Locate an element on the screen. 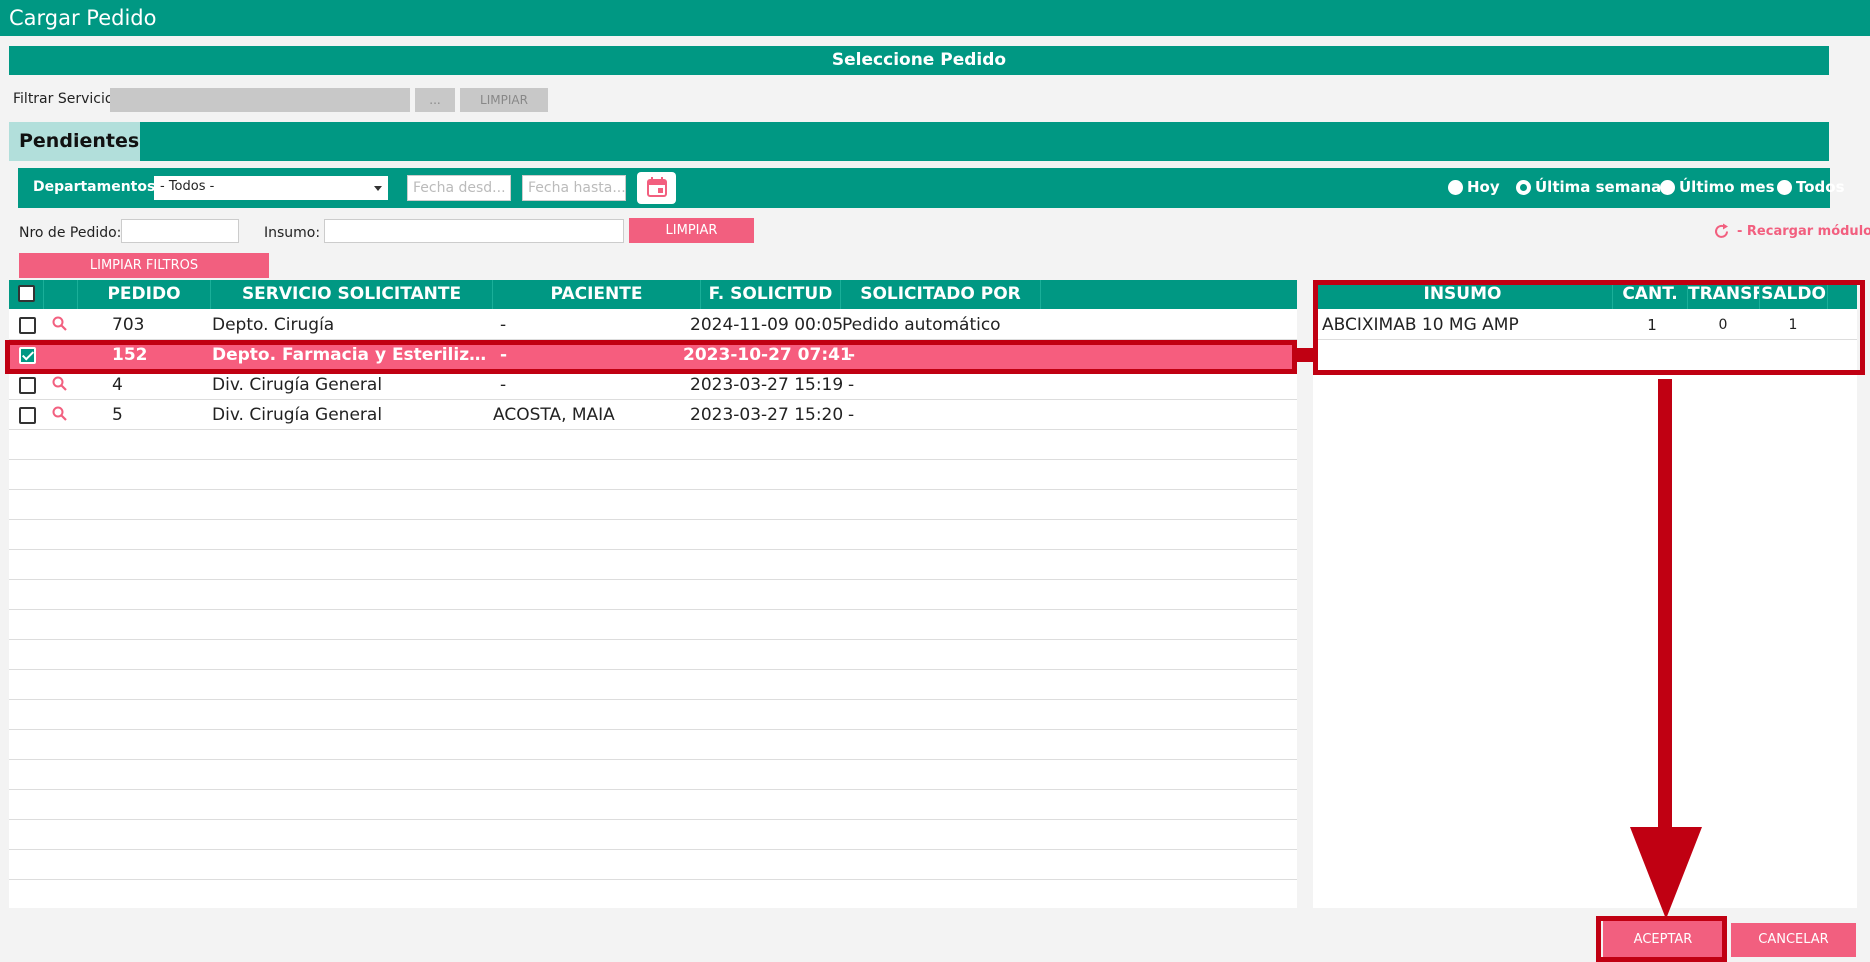  tab-pendientes: Pendientes is located at coordinates (74, 141).